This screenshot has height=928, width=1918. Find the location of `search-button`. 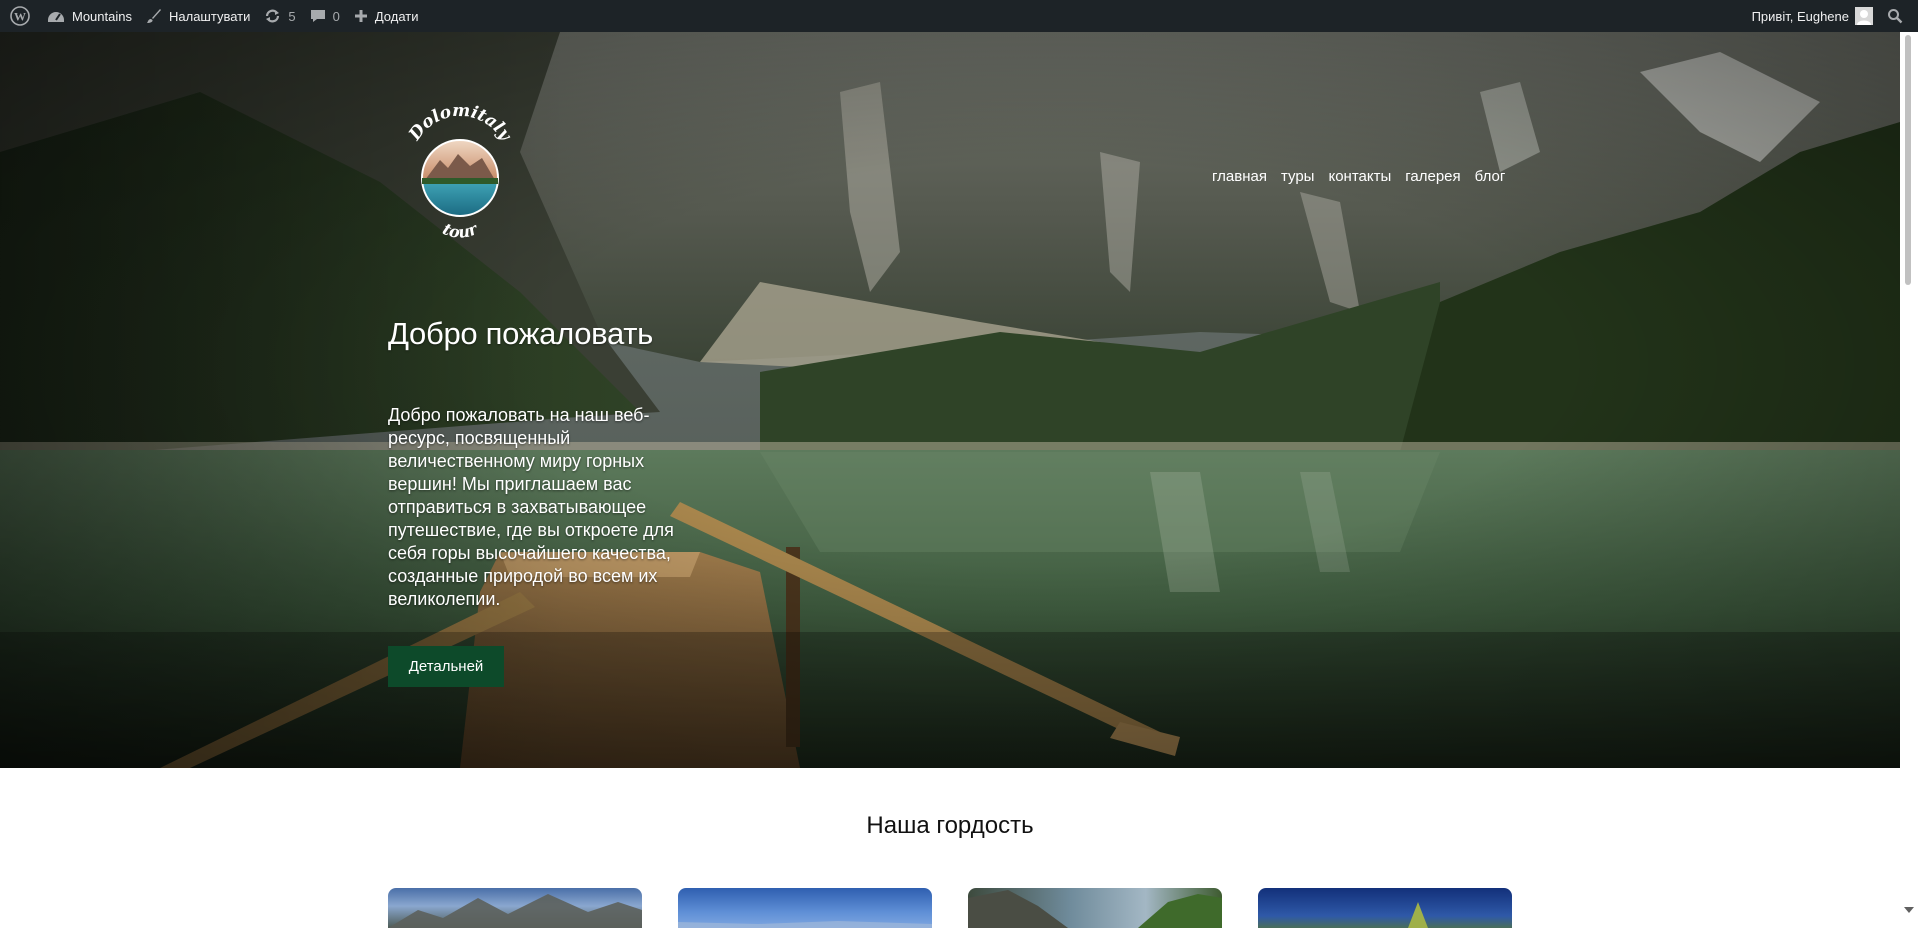

search-button is located at coordinates (1895, 16).